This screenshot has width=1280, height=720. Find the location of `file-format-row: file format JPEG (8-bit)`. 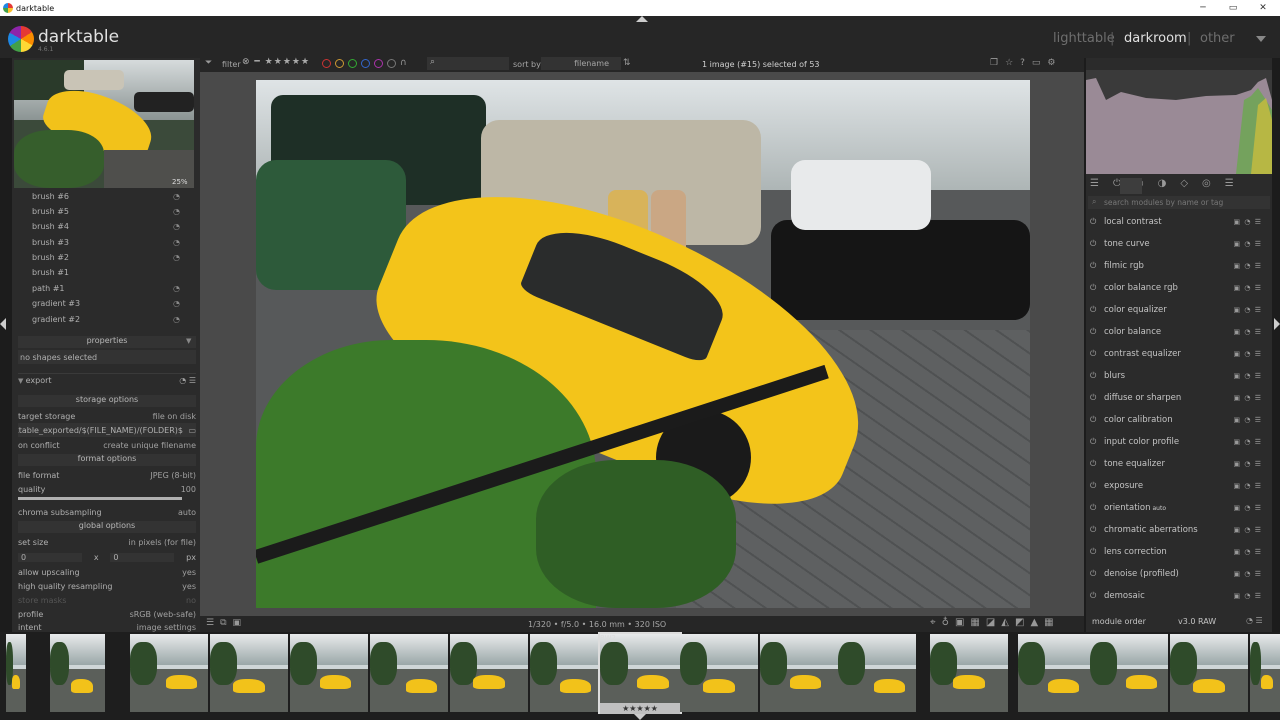

file-format-row: file format JPEG (8-bit) is located at coordinates (107, 475).